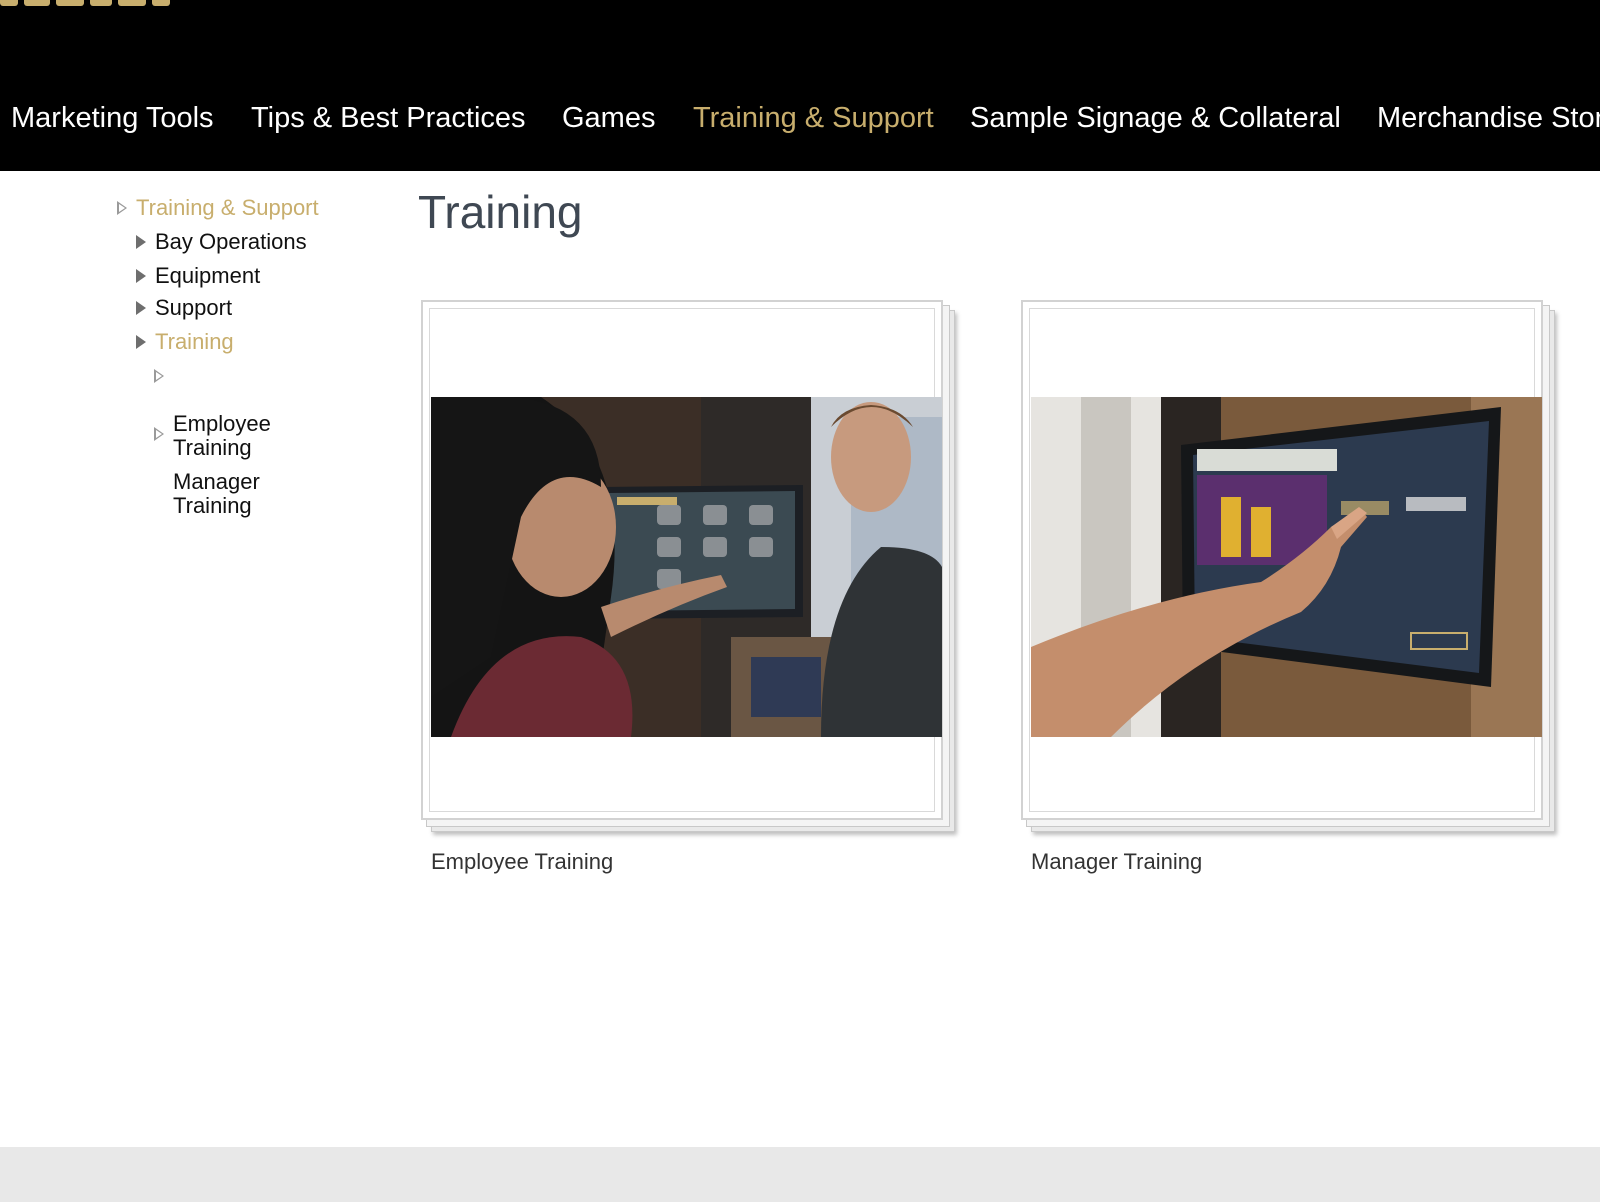 Image resolution: width=1600 pixels, height=1202 pixels. I want to click on sidebar-item-equipment: Equipment, so click(198, 276).